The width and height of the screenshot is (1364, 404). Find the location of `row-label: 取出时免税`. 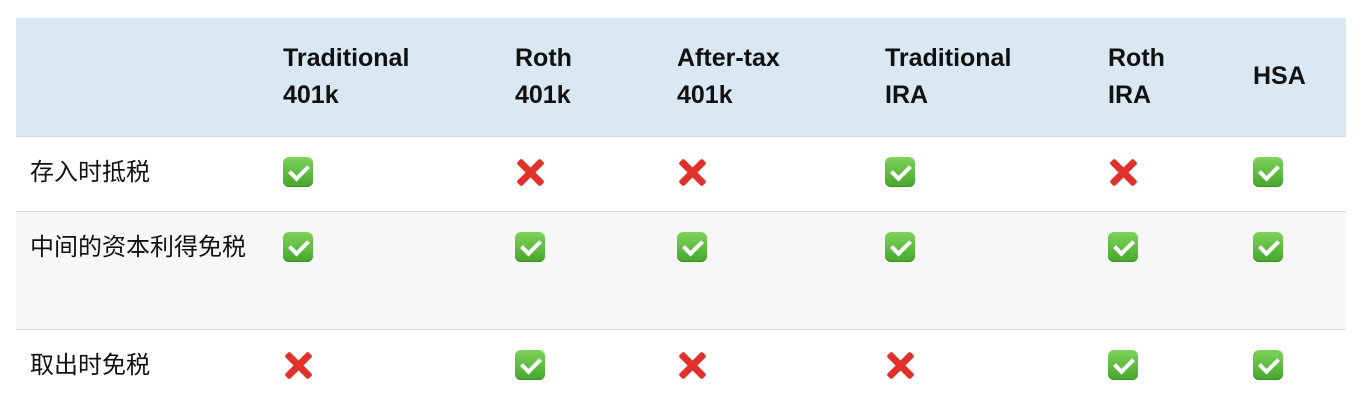

row-label: 取出时免税 is located at coordinates (90, 364).